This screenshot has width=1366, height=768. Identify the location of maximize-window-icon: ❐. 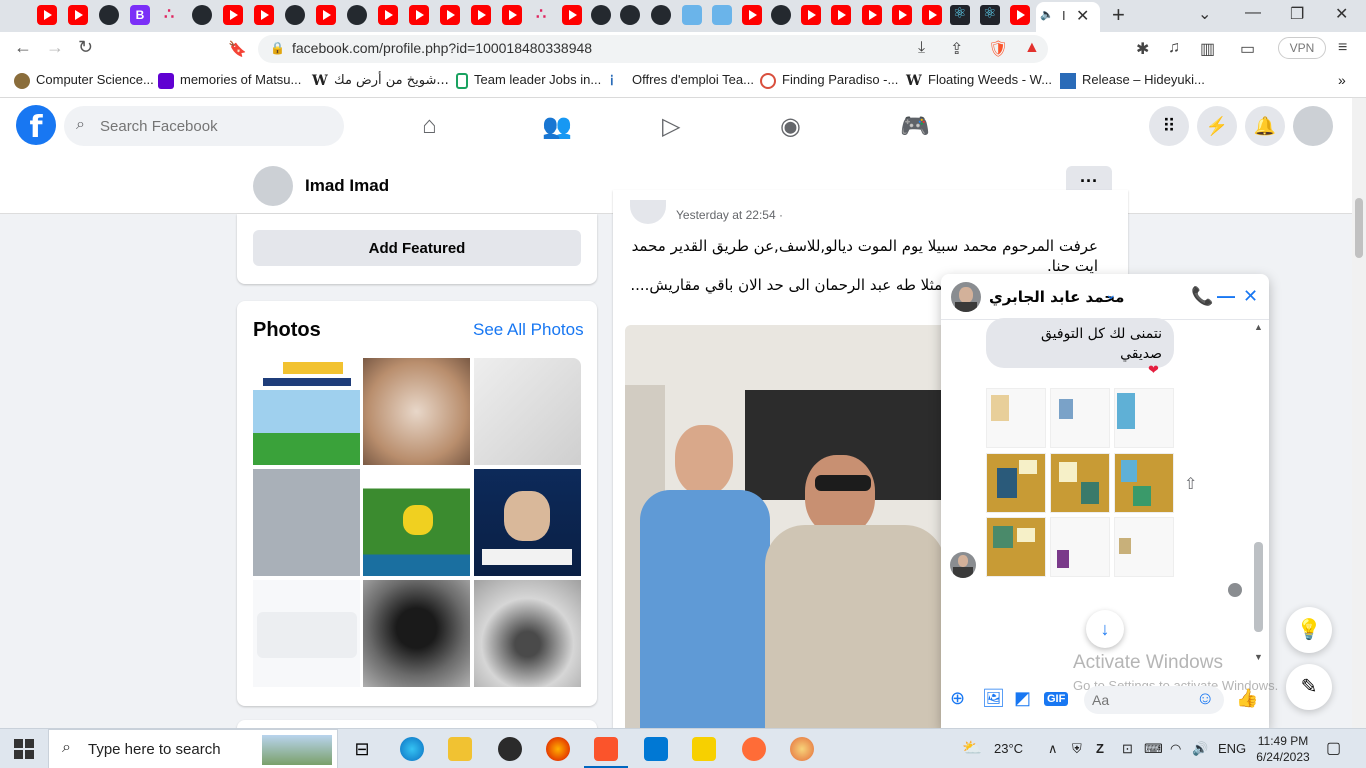
(1297, 14).